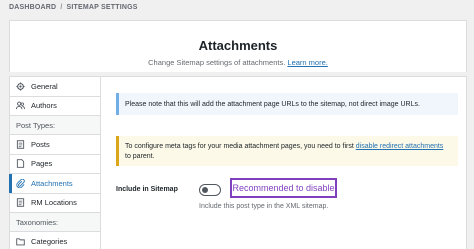 The height and width of the screenshot is (249, 474). I want to click on gear-icon, so click(20, 86).